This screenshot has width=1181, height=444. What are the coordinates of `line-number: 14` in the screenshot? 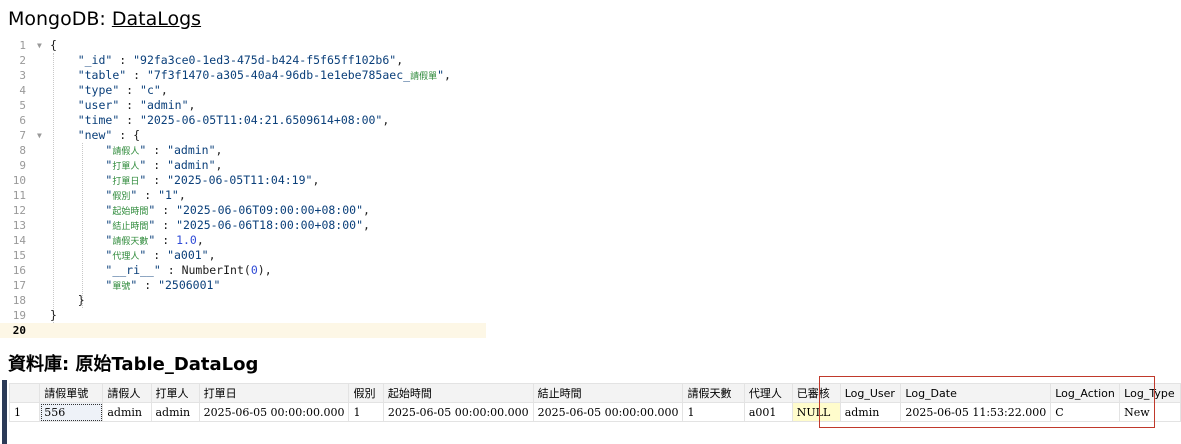 It's located at (19, 240).